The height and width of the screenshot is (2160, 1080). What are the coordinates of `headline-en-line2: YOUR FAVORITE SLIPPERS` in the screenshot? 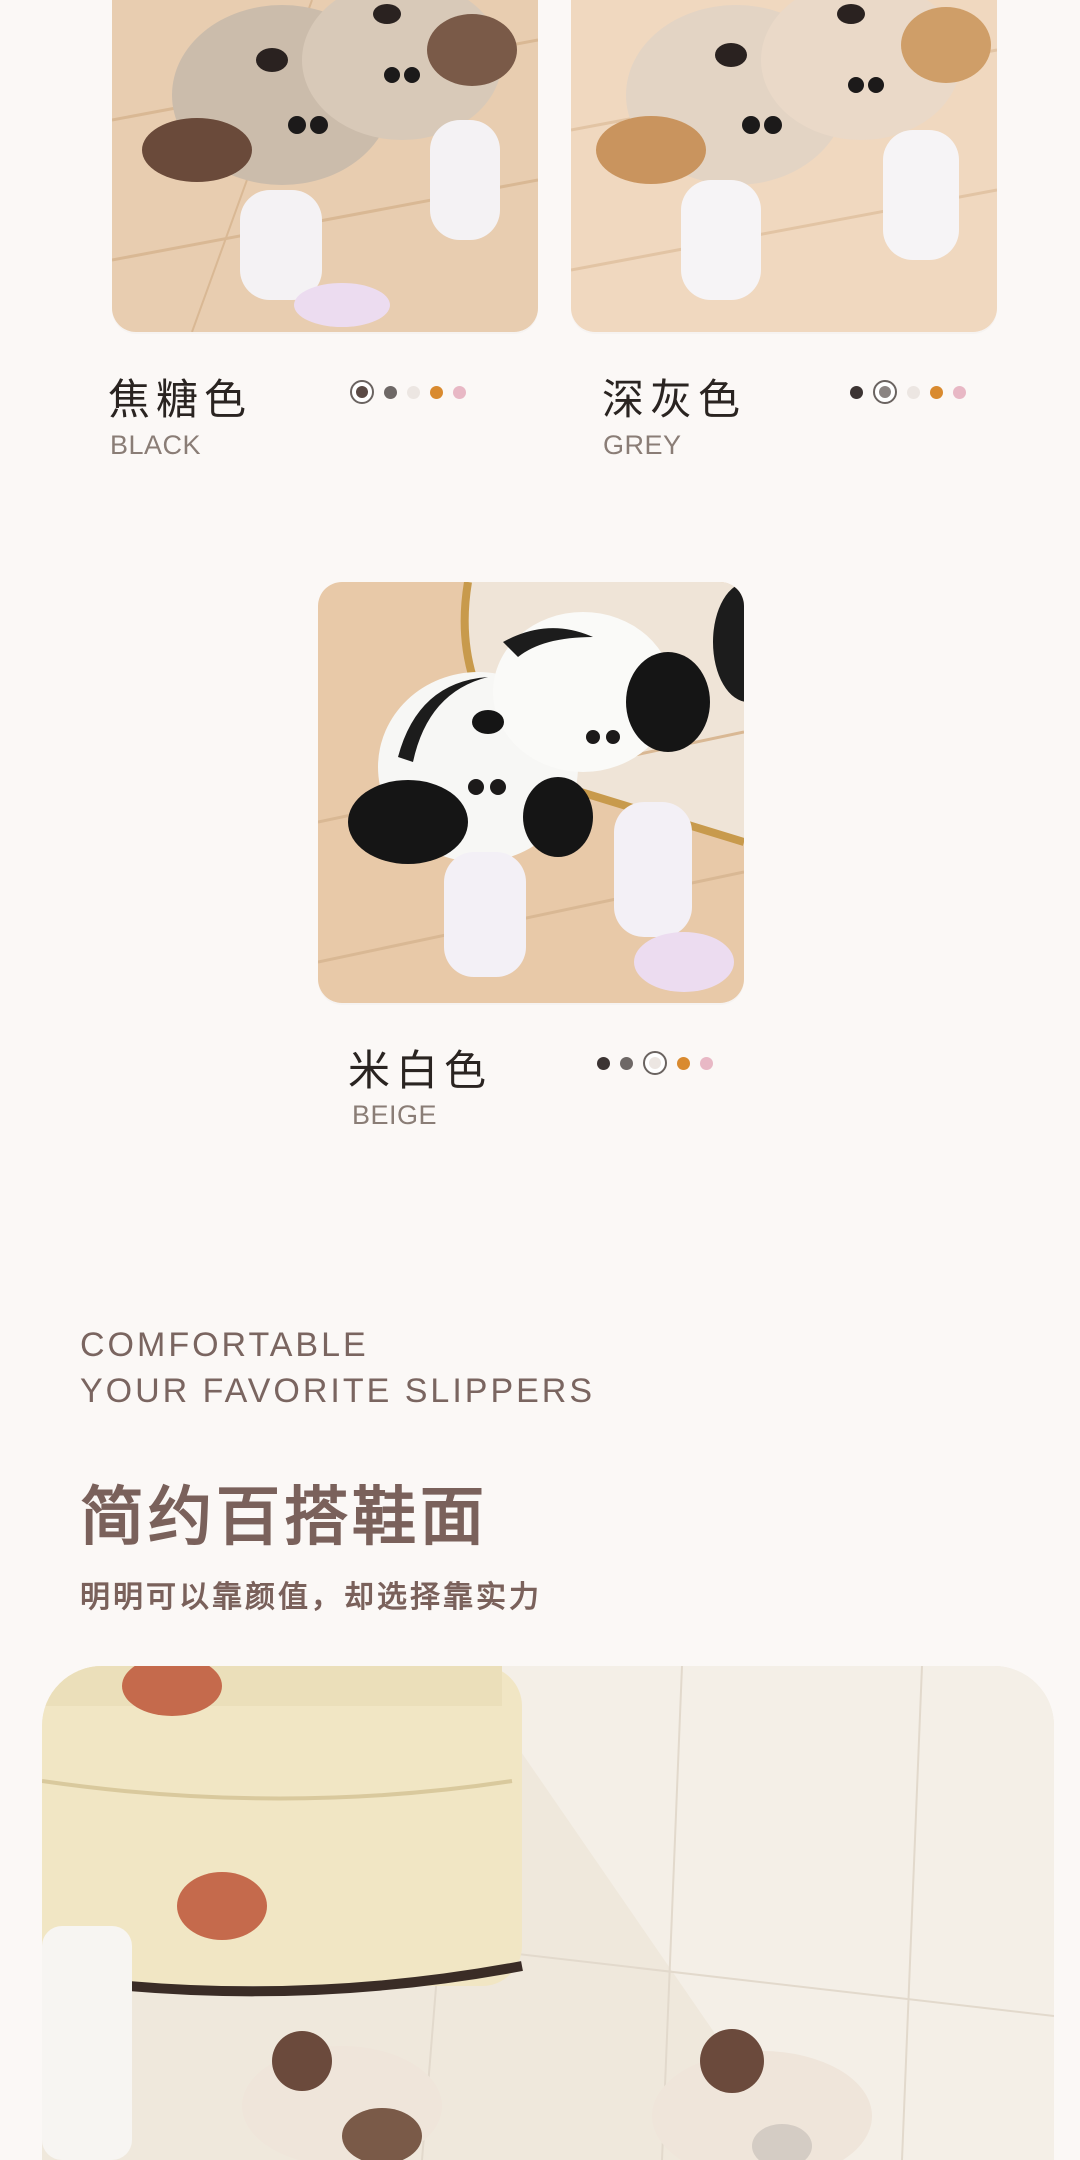 It's located at (338, 1391).